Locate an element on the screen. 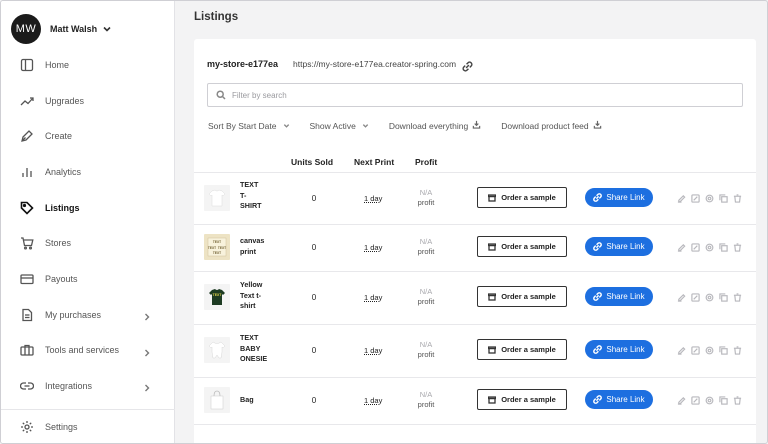 The width and height of the screenshot is (768, 444). sidebar-item-integrations: Integrations is located at coordinates (88, 386).